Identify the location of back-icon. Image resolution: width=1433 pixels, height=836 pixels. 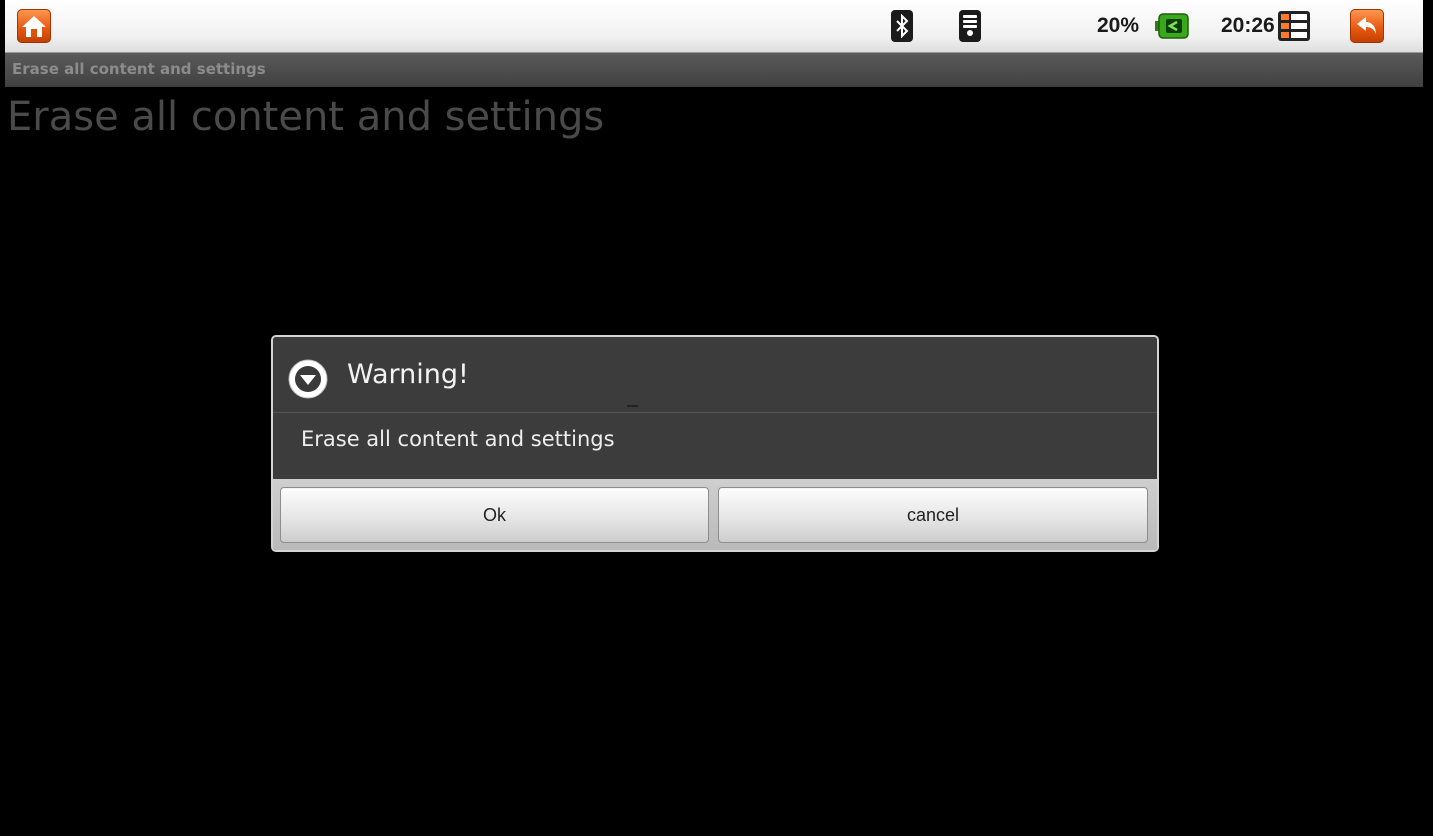
(1367, 26).